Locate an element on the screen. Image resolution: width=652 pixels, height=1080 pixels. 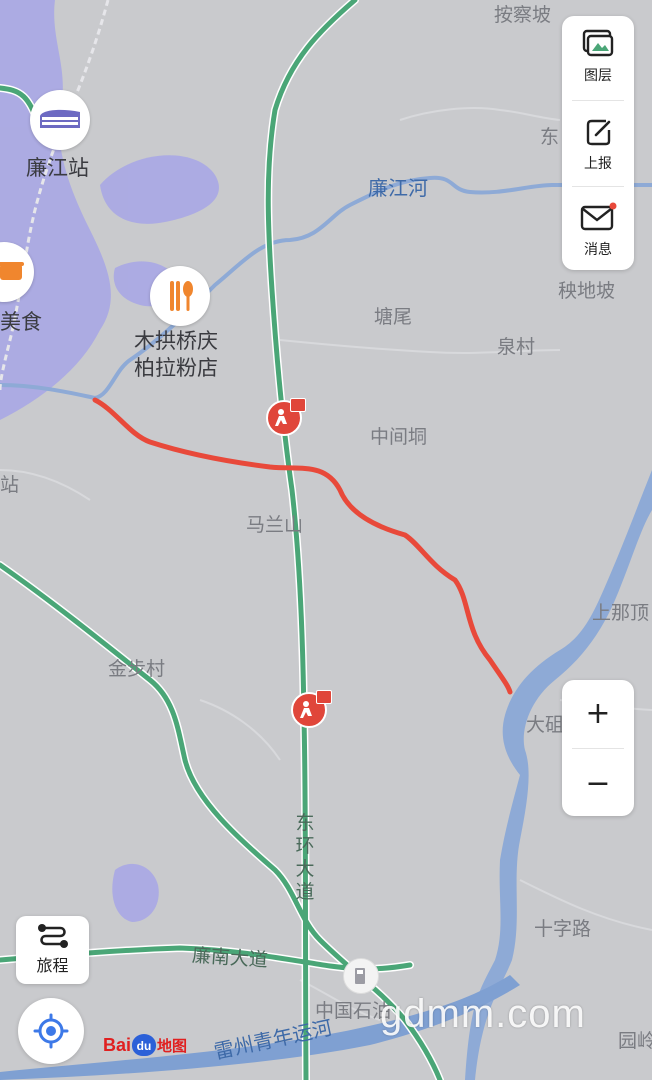
place-label: 美食 is located at coordinates (21, 322).